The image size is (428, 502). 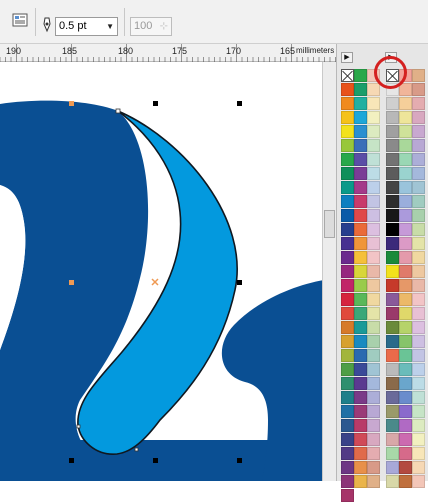 What do you see at coordinates (151, 26) in the screenshot?
I see `numeric-value-field: 100 ⊹` at bounding box center [151, 26].